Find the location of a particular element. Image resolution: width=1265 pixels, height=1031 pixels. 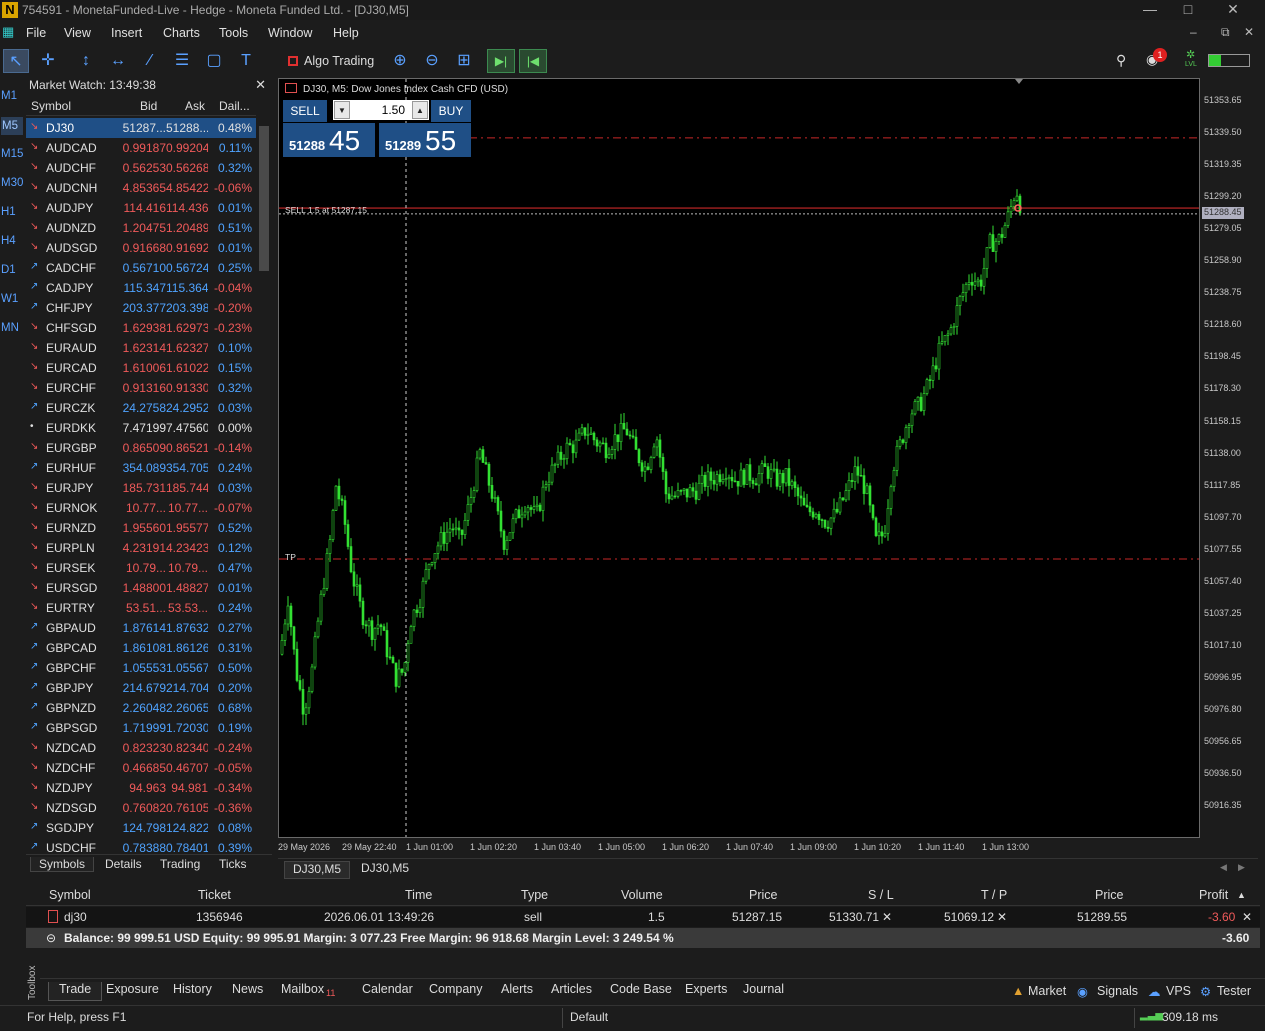

col-symbol: Symbol is located at coordinates (51, 106).